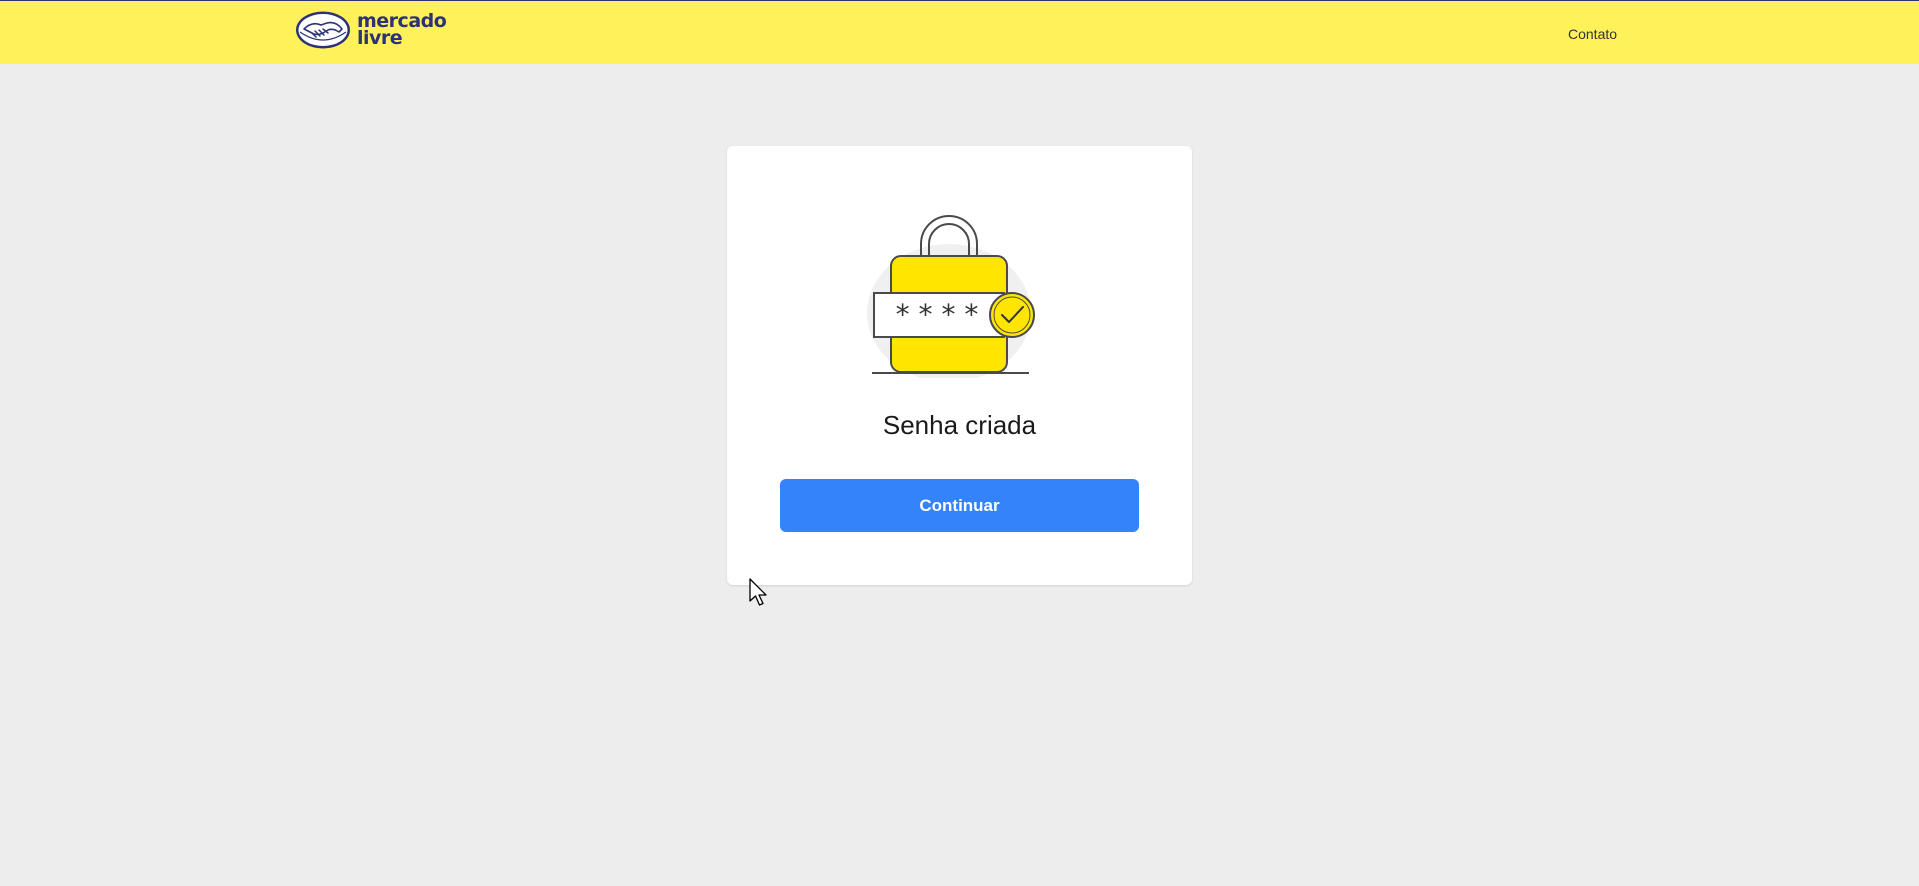 The image size is (1919, 886). What do you see at coordinates (380, 38) in the screenshot?
I see `logo-word-livre: livre` at bounding box center [380, 38].